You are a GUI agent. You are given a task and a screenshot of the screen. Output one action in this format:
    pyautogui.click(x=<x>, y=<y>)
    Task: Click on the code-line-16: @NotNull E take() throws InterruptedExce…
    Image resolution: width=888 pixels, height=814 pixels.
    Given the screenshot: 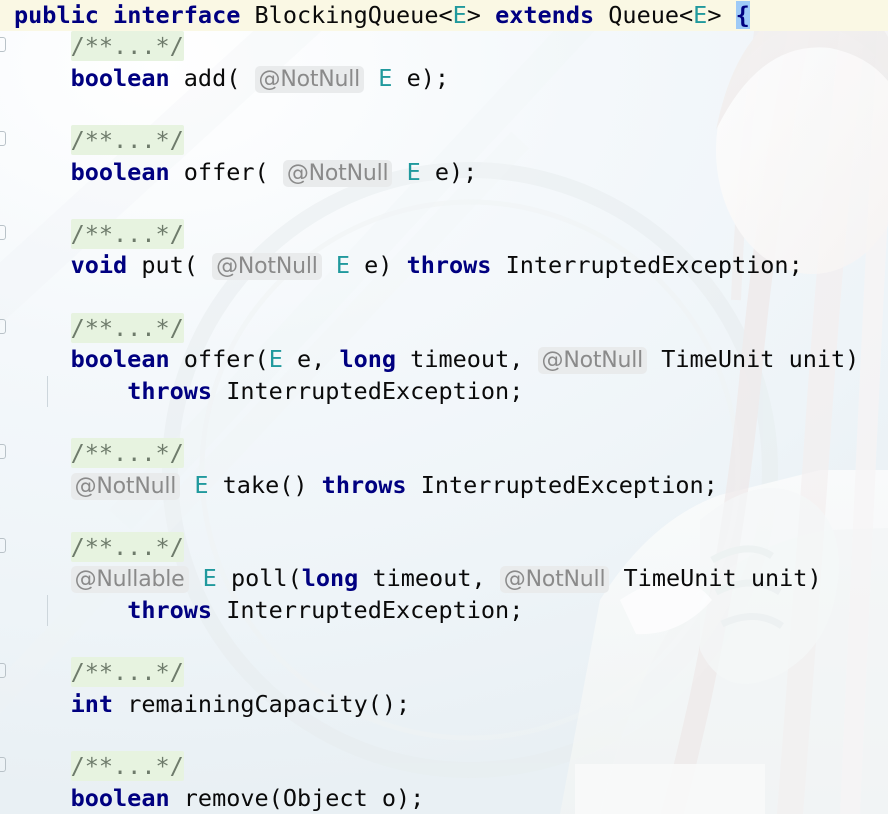 What is the action you would take?
    pyautogui.click(x=444, y=485)
    